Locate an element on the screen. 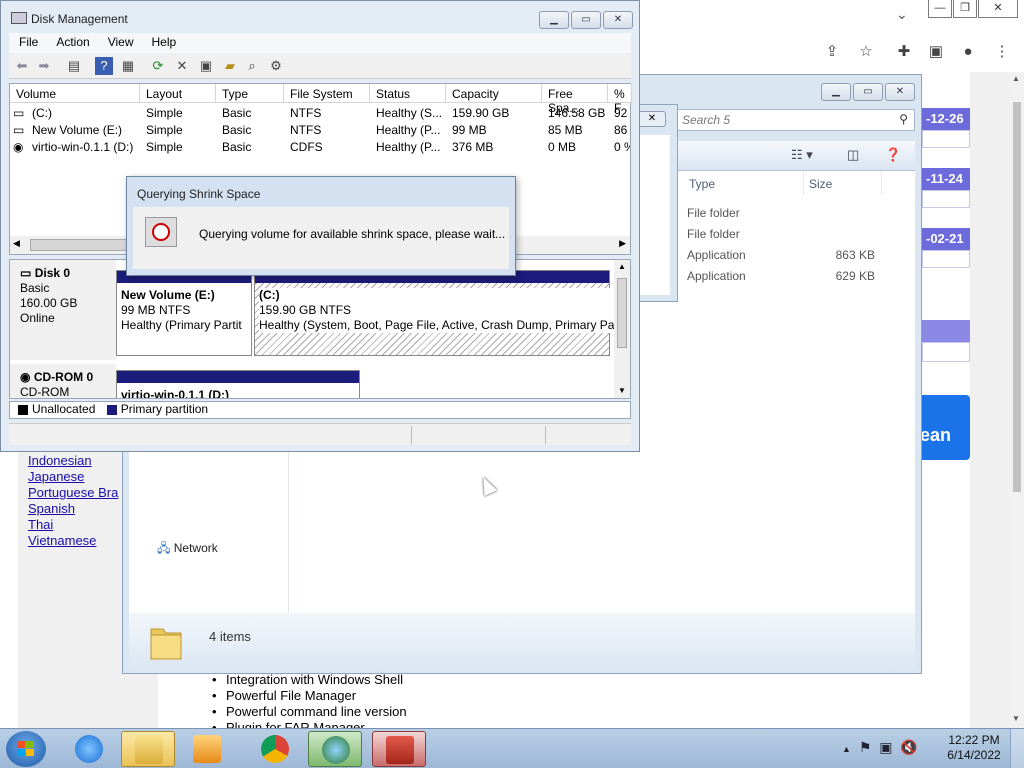 This screenshot has height=768, width=1024. column-header-status: Status is located at coordinates (408, 93).